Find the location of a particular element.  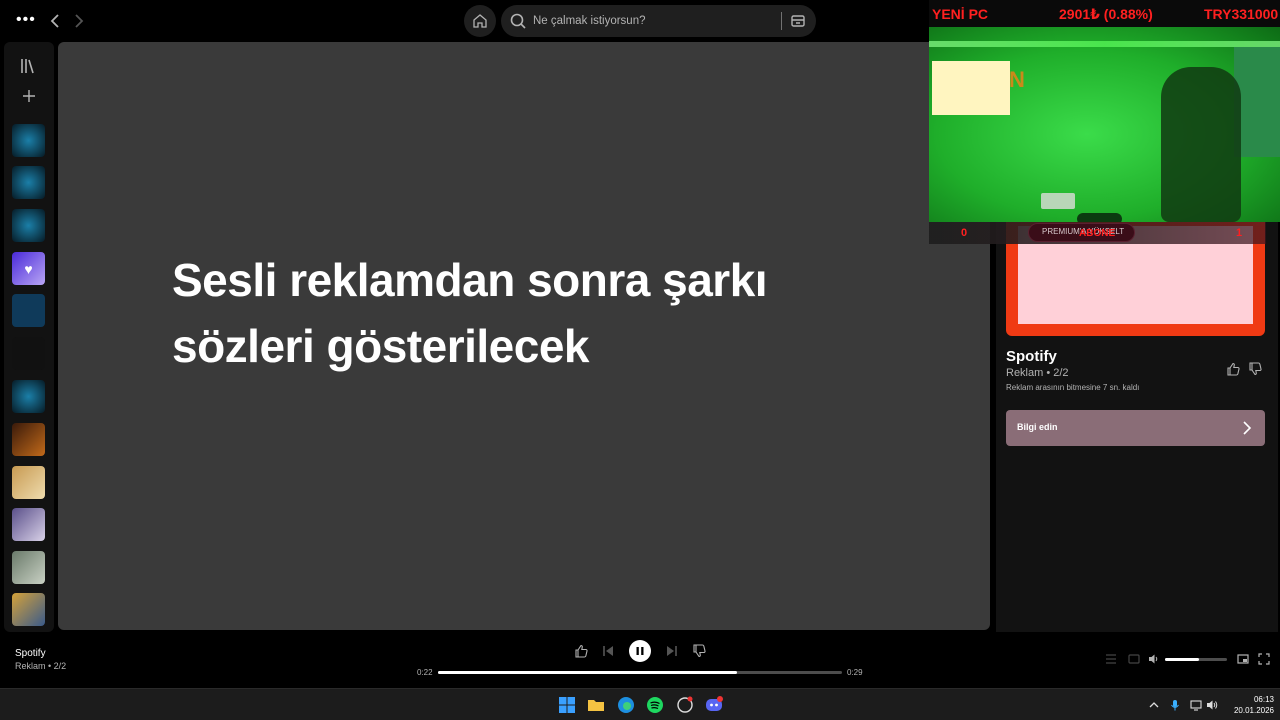

overlay-subscribe-pill: PREMIUM'A YÜKSELT ABONE is located at coordinates (1081, 232).